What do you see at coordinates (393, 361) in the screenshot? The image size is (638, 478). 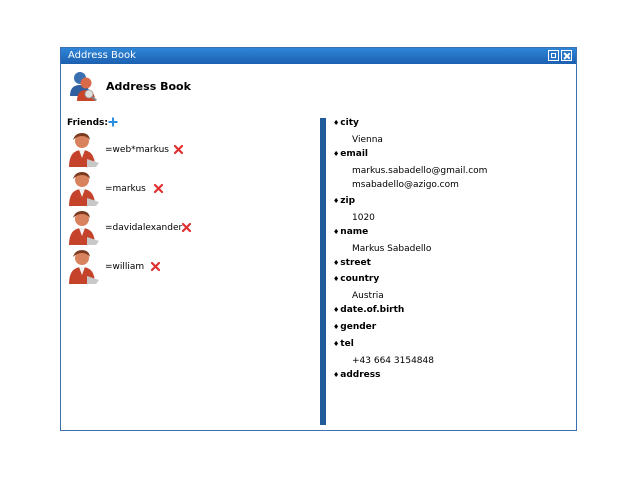 I see `field-value: +43 664 3154848` at bounding box center [393, 361].